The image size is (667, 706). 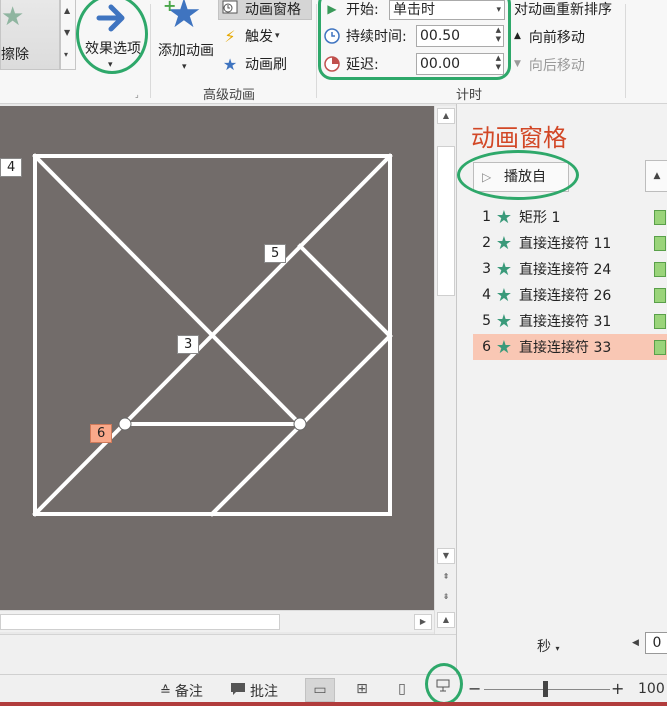 I want to click on item-name: 直接连接符 11, so click(x=565, y=244).